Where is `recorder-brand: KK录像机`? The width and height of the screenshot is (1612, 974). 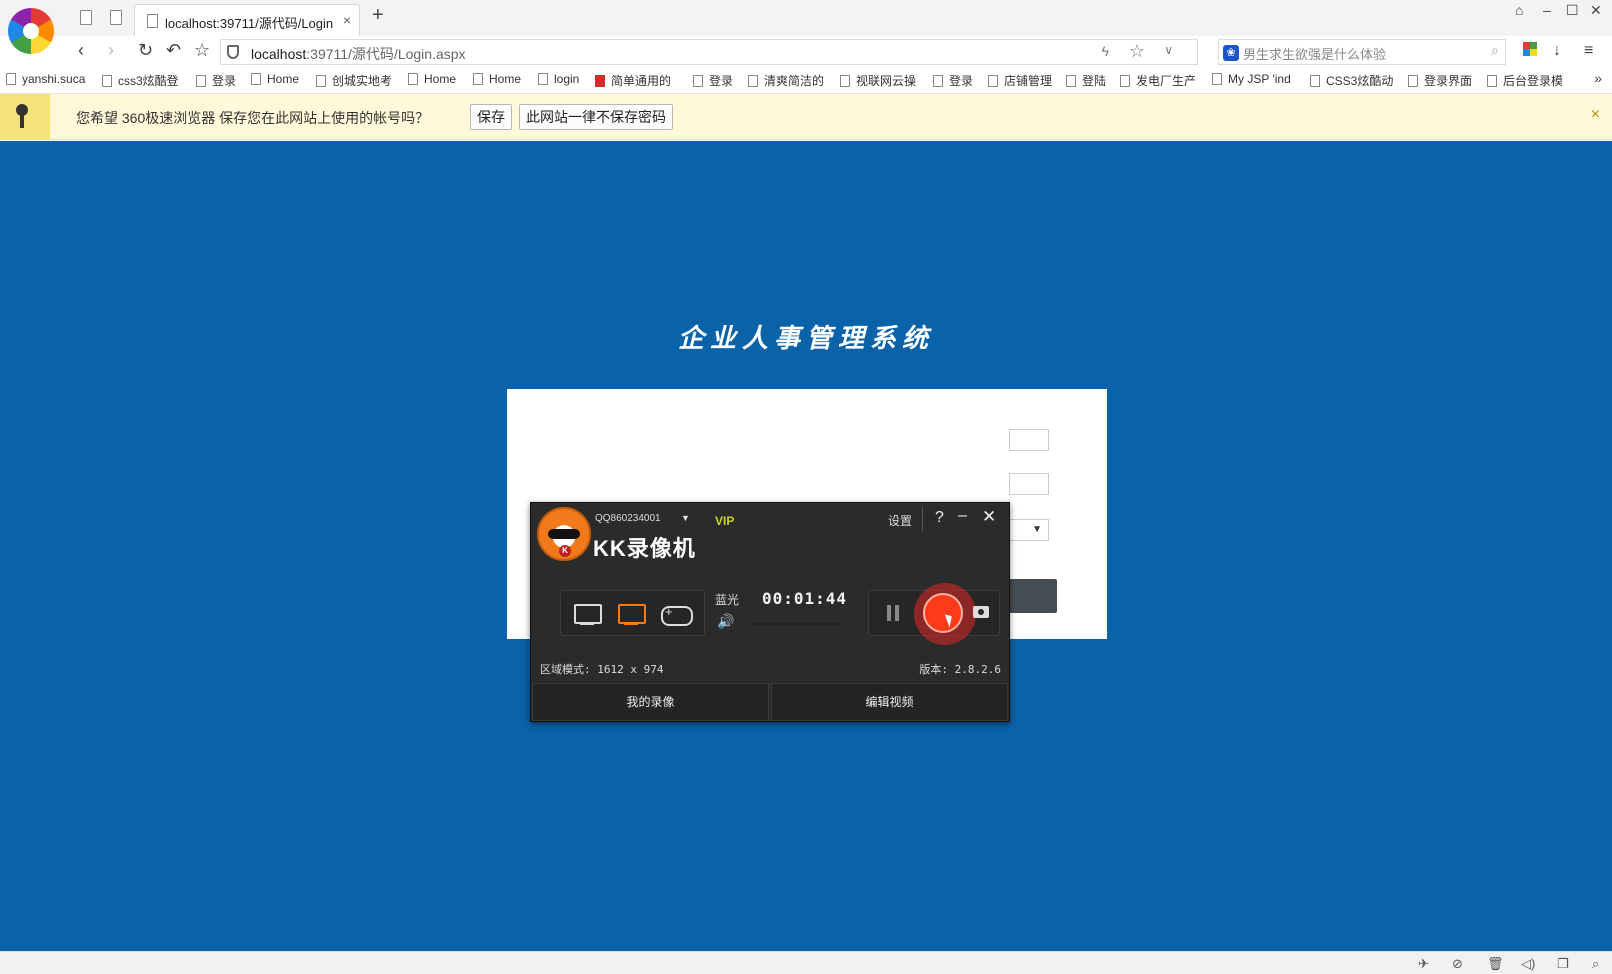
recorder-brand: KK录像机 is located at coordinates (644, 548).